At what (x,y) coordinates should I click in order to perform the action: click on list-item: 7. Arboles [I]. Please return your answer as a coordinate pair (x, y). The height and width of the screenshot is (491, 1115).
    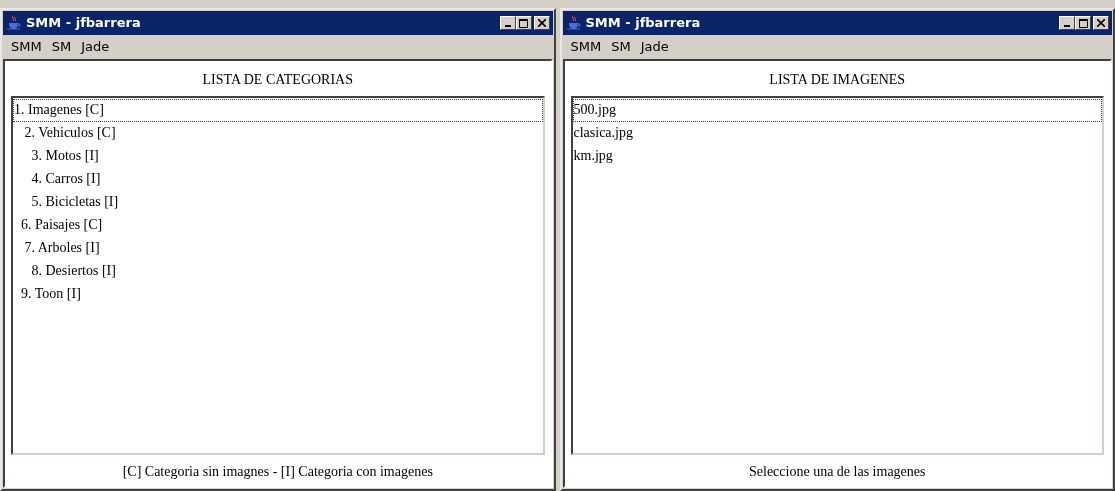
    Looking at the image, I should click on (278, 248).